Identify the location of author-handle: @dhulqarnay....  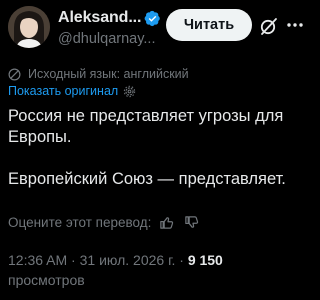
(106, 39).